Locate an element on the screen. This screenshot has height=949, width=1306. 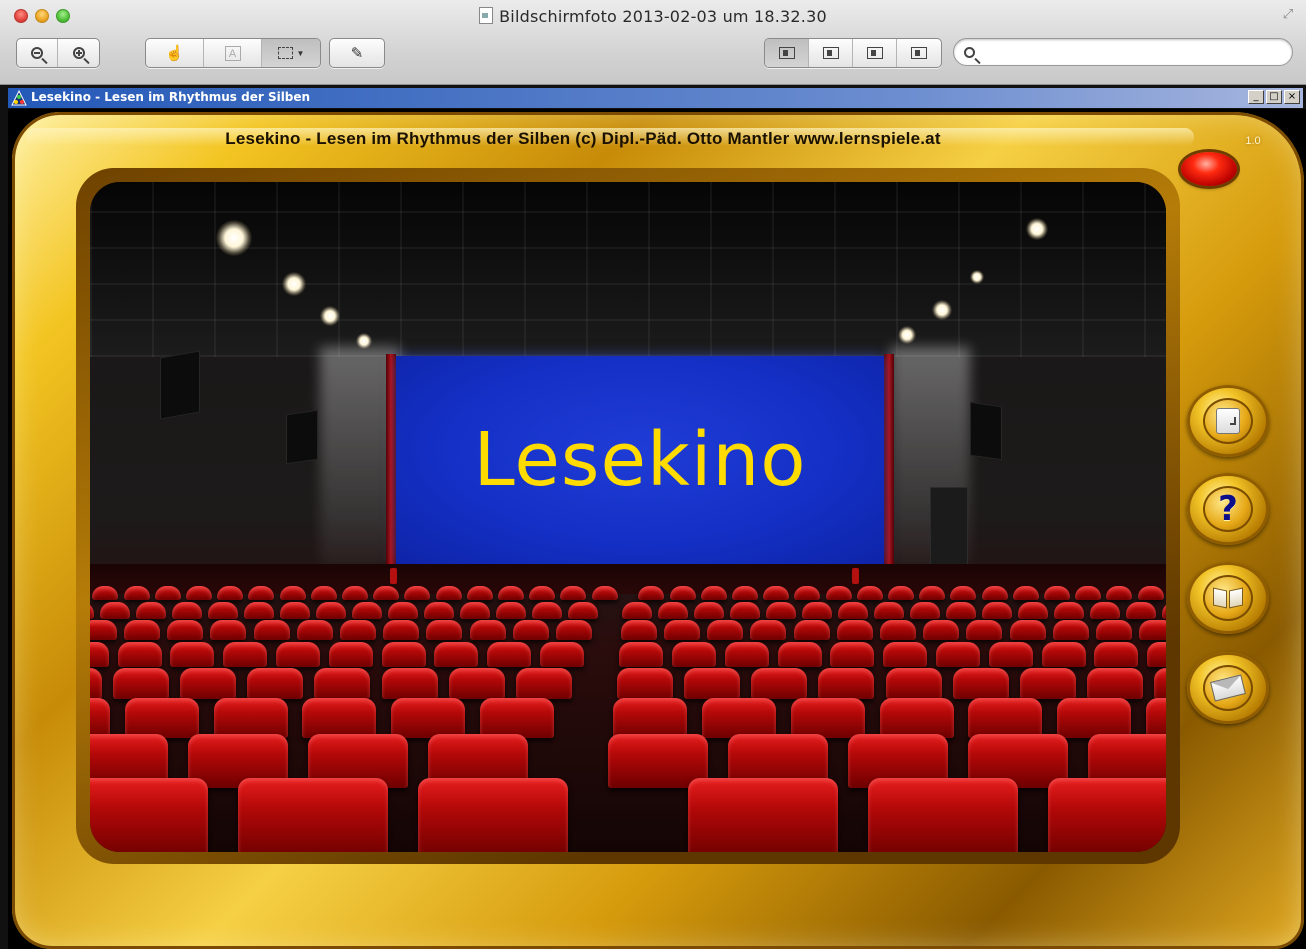
content-only-icon is located at coordinates (786, 53).